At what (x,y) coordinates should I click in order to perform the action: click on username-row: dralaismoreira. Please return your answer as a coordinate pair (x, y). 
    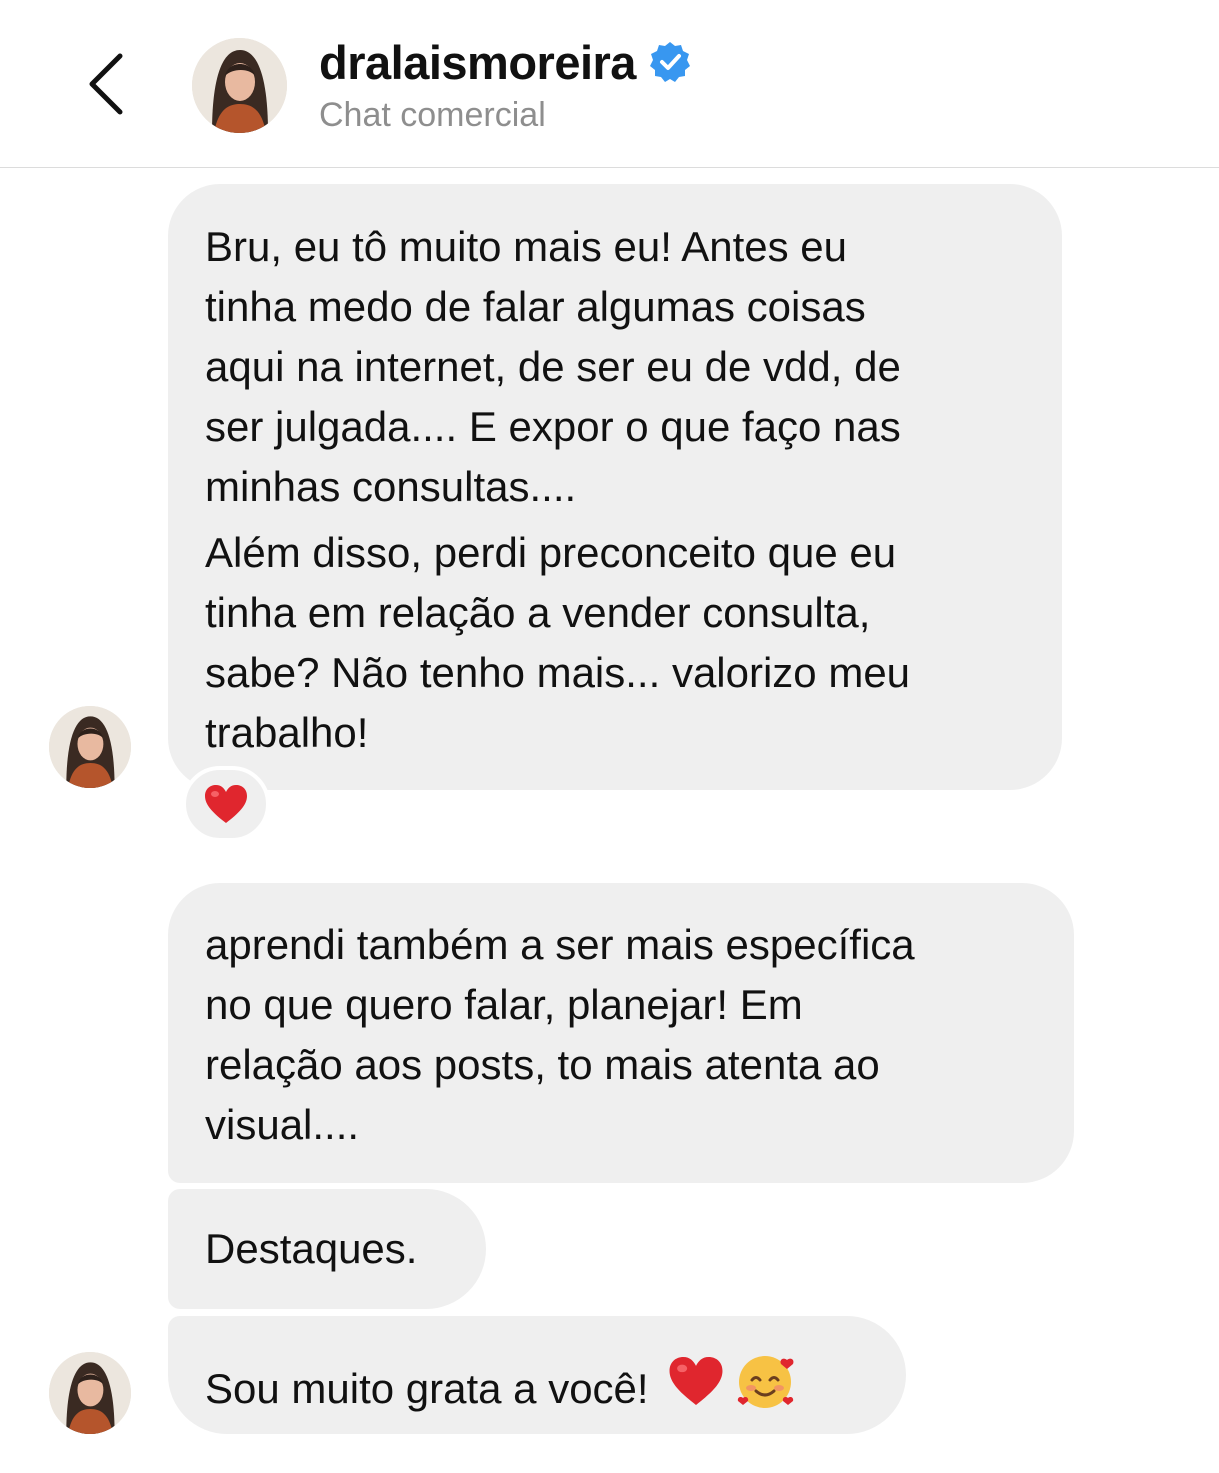
    Looking at the image, I should click on (505, 62).